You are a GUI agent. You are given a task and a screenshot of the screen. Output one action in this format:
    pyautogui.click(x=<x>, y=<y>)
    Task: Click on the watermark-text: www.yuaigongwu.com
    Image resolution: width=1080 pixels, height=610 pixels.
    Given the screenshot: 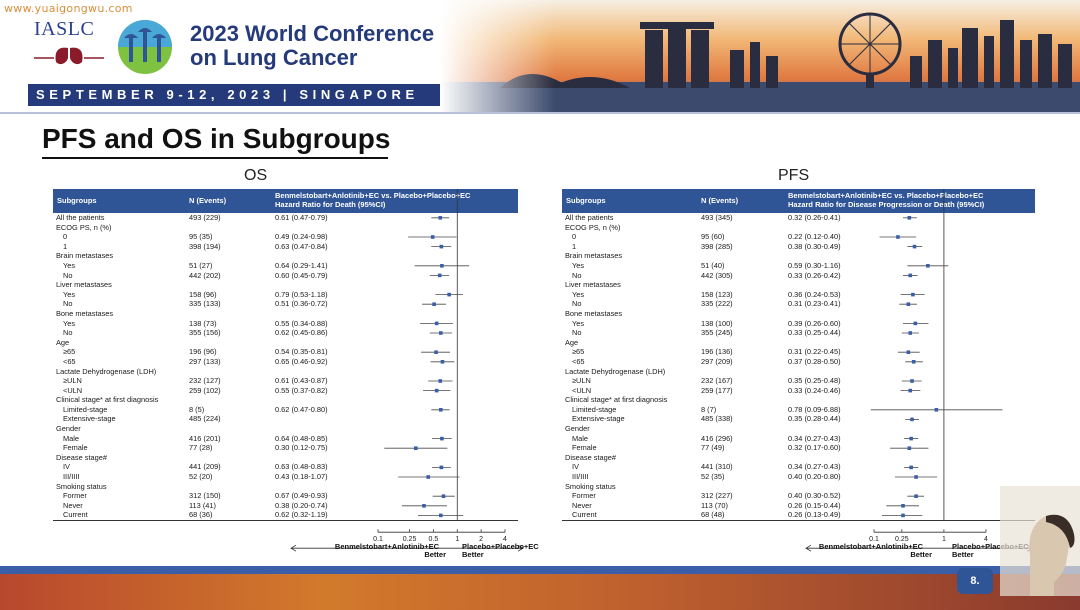 What is the action you would take?
    pyautogui.click(x=68, y=8)
    